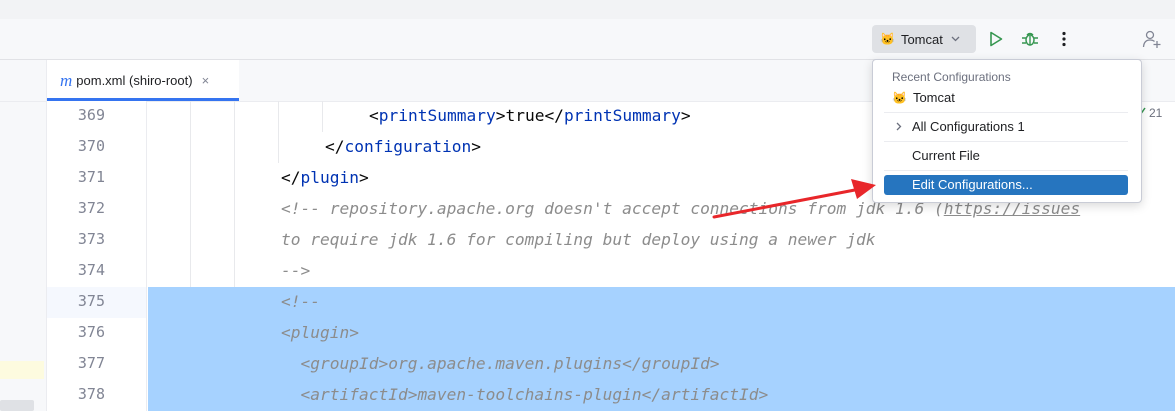 This screenshot has width=1175, height=411. Describe the element at coordinates (946, 155) in the screenshot. I see `current-file-label: Current File` at that location.